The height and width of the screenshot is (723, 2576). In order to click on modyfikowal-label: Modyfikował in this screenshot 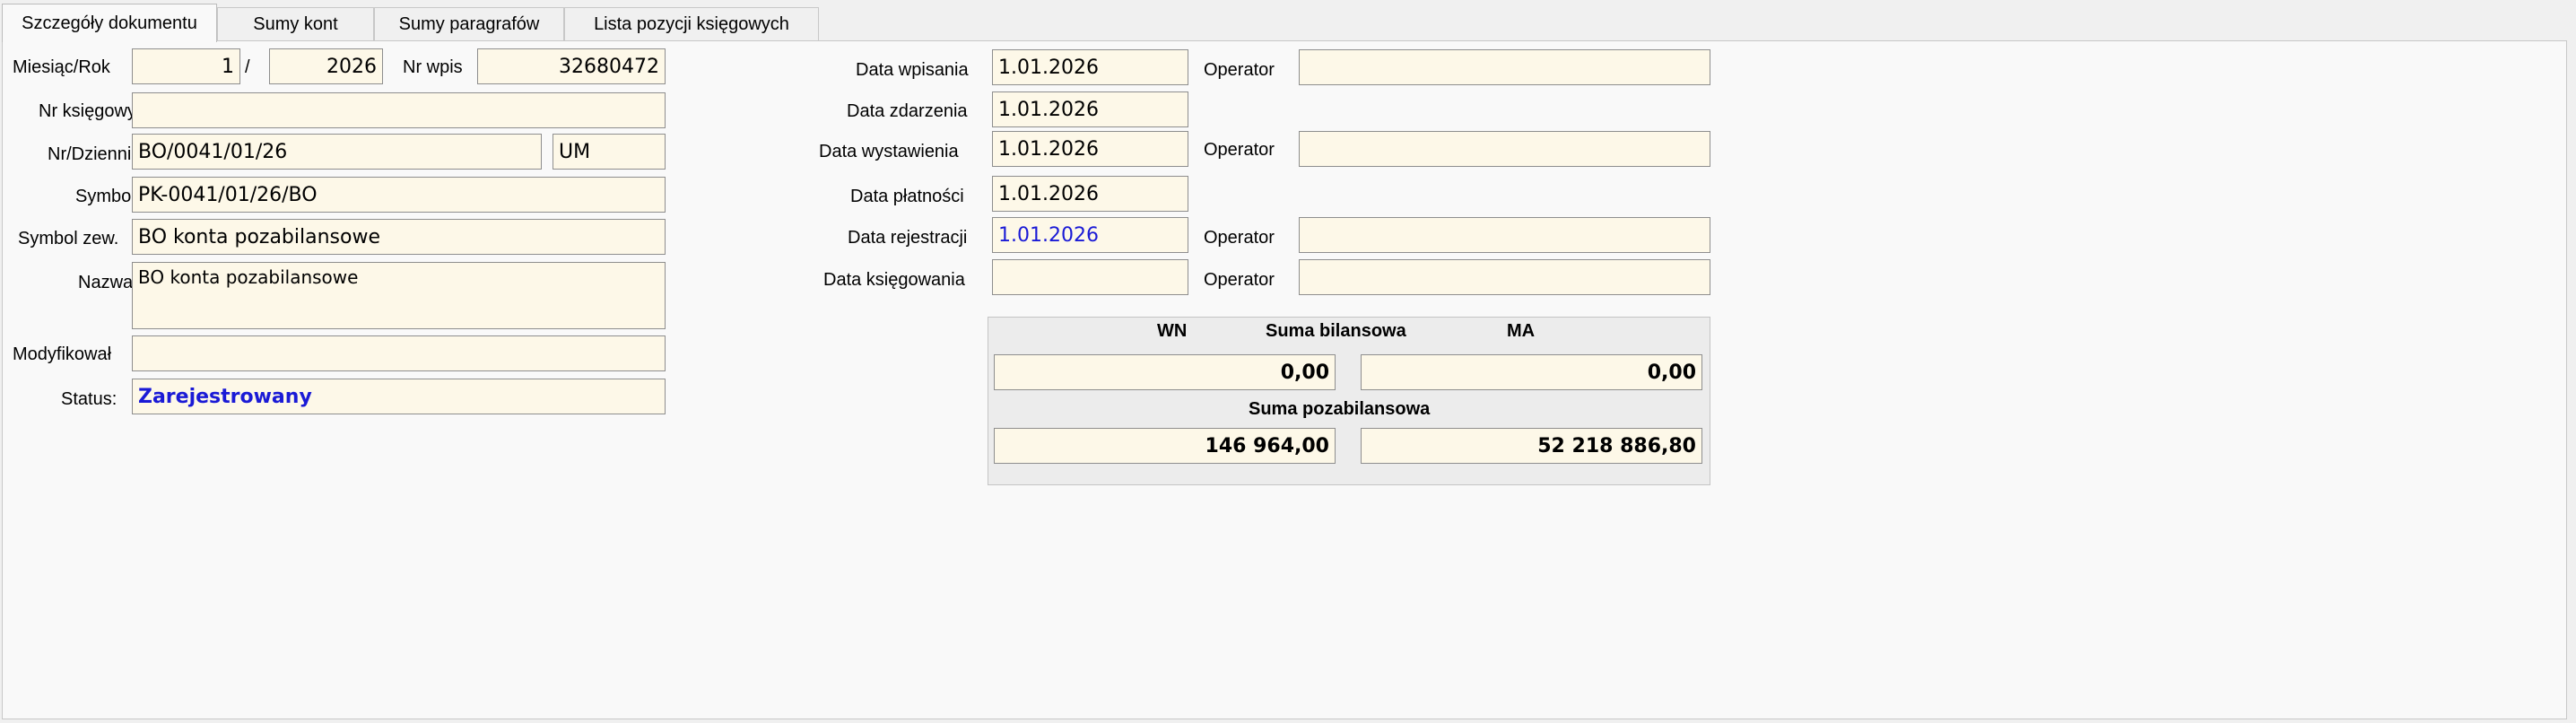, I will do `click(62, 354)`.